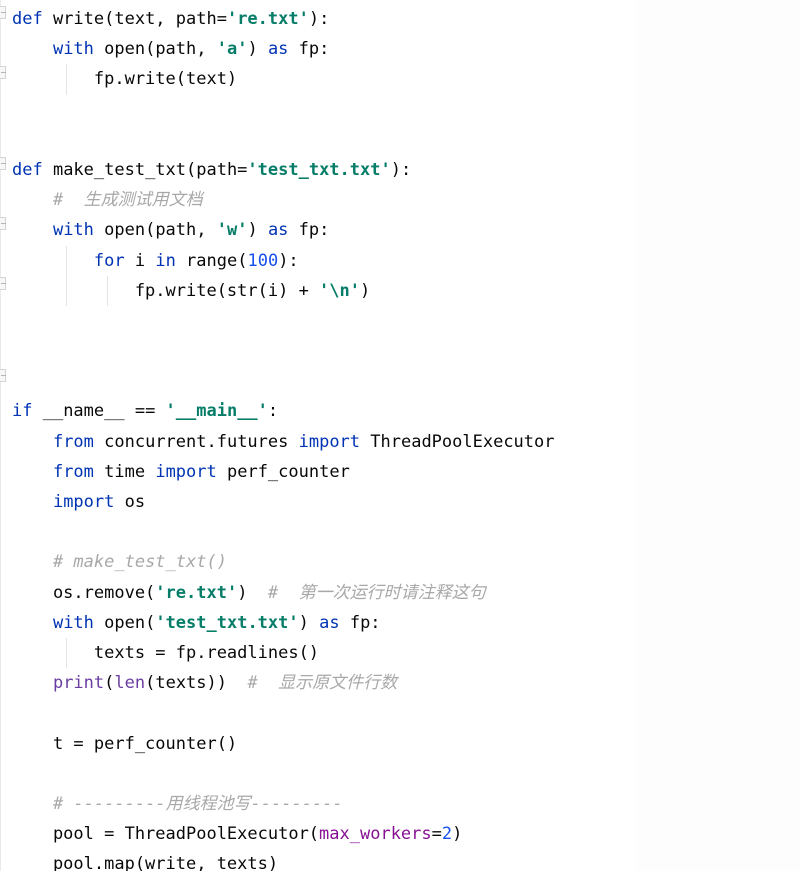 The width and height of the screenshot is (800, 871). What do you see at coordinates (447, 834) in the screenshot?
I see `code-token-num: 2` at bounding box center [447, 834].